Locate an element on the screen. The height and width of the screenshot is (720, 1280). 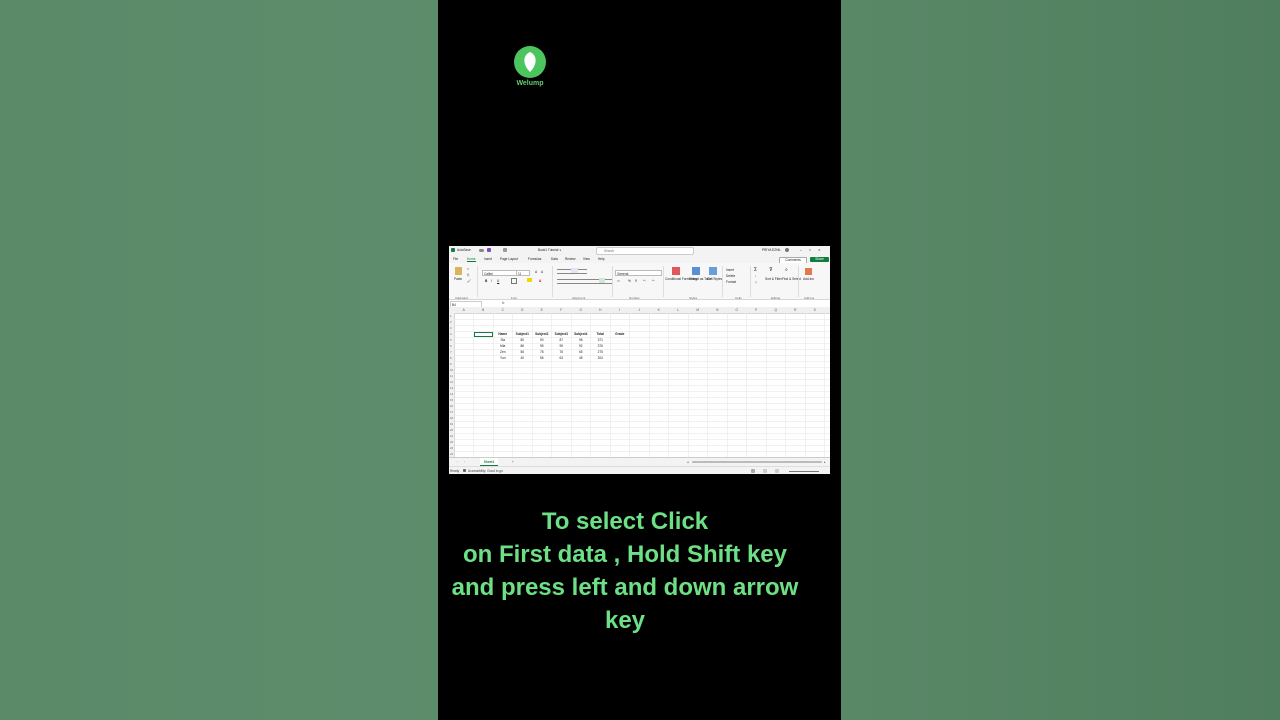
delete-cells-button: Delete is located at coordinates (730, 276).